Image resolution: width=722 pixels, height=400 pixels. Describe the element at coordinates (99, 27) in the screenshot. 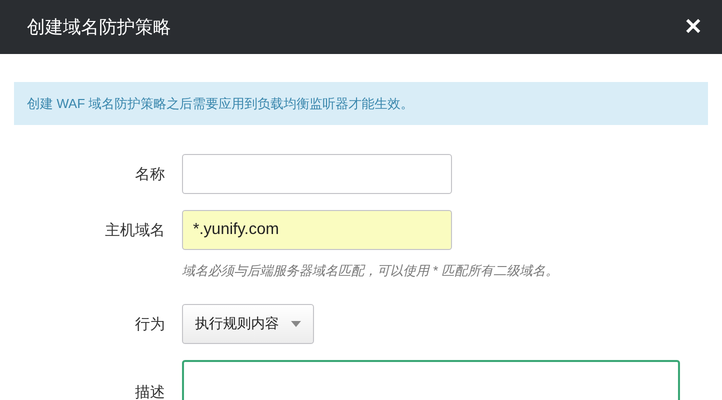

I see `dialog-title: 创建域名防护策略` at that location.